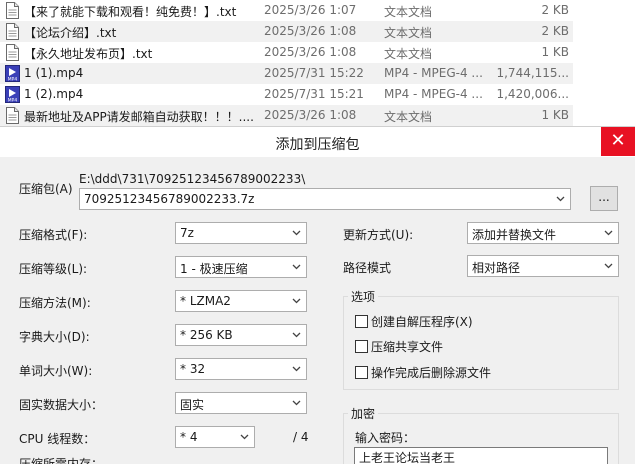 Image resolution: width=635 pixels, height=464 pixels. Describe the element at coordinates (189, 437) in the screenshot. I see `cpu-threads-value: * 4` at that location.